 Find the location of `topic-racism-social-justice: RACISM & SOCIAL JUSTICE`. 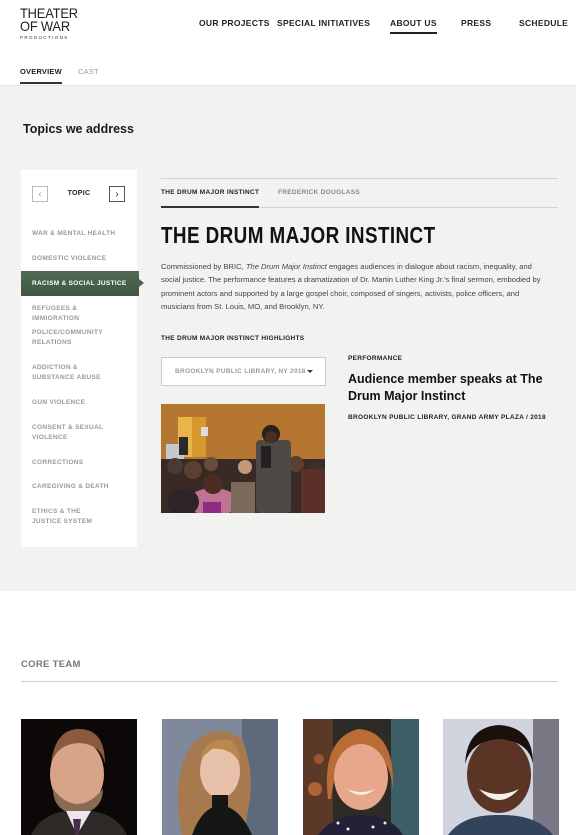

topic-racism-social-justice: RACISM & SOCIAL JUSTICE is located at coordinates (82, 283).